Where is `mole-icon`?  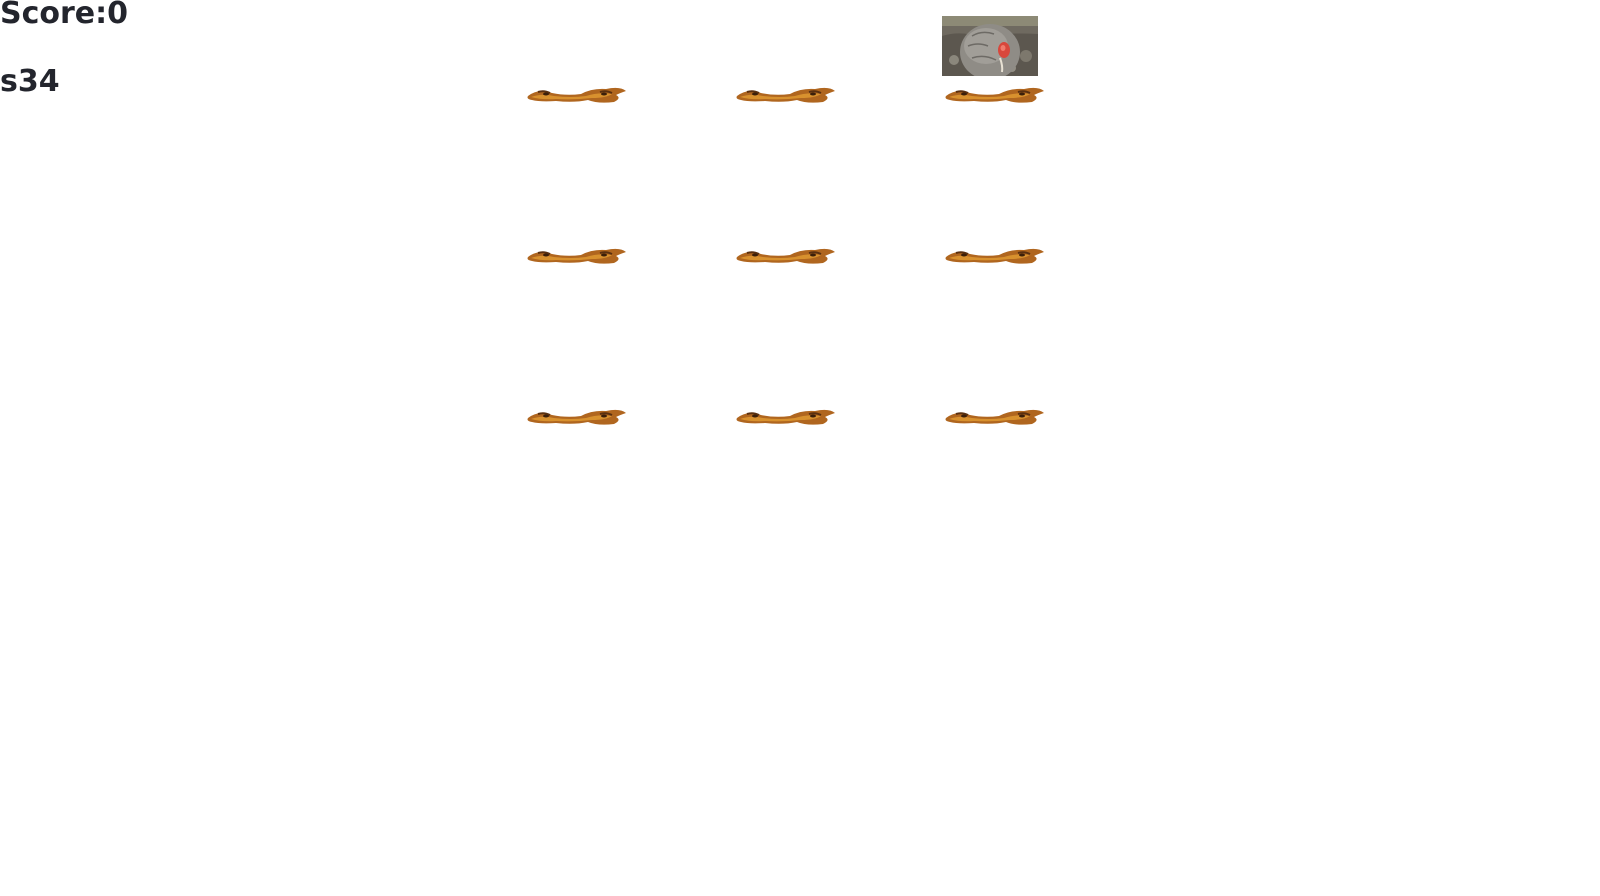 mole-icon is located at coordinates (990, 46).